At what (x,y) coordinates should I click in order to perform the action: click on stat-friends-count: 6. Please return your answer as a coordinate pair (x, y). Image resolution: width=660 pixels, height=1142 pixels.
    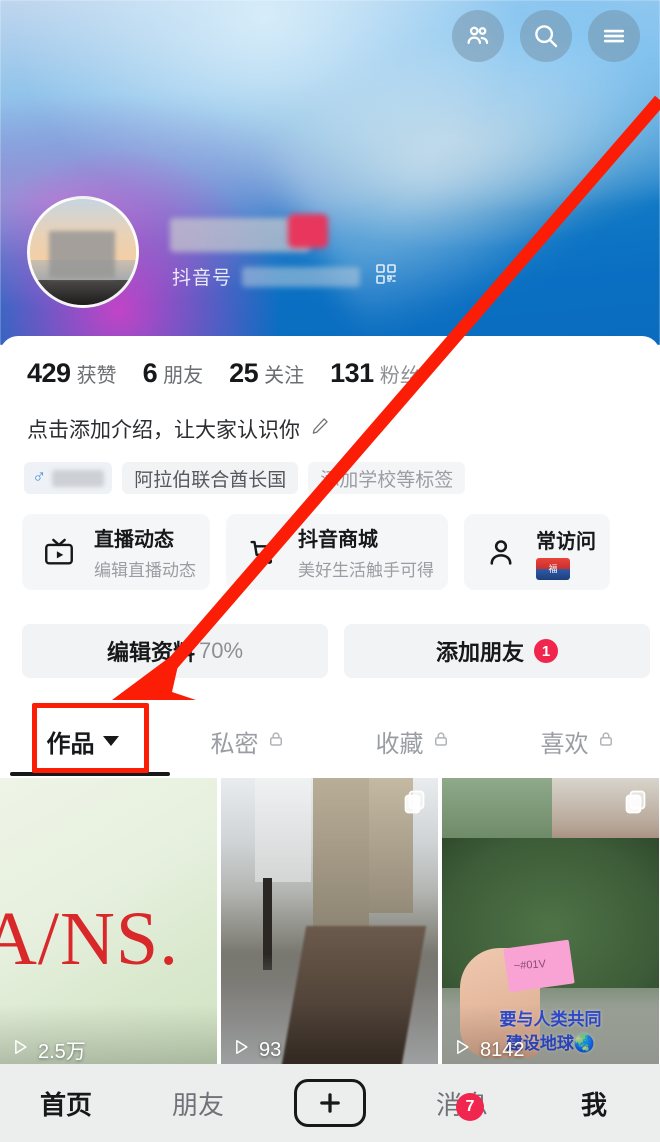
    Looking at the image, I should click on (150, 373).